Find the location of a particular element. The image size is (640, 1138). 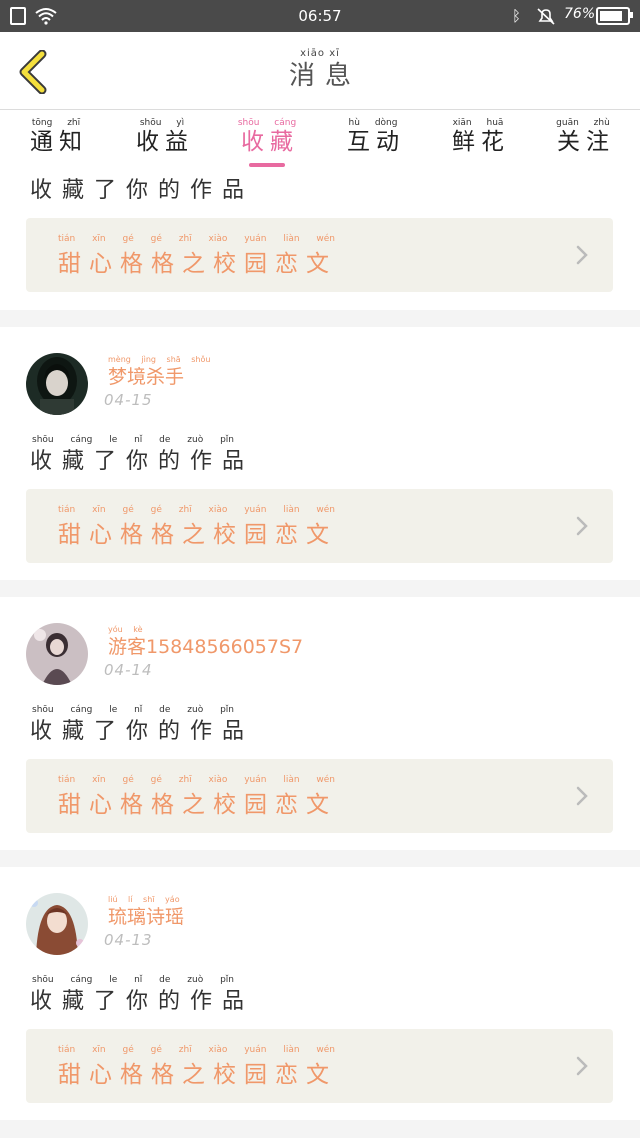

bluetooth-icon: ᛒ is located at coordinates (517, 16).